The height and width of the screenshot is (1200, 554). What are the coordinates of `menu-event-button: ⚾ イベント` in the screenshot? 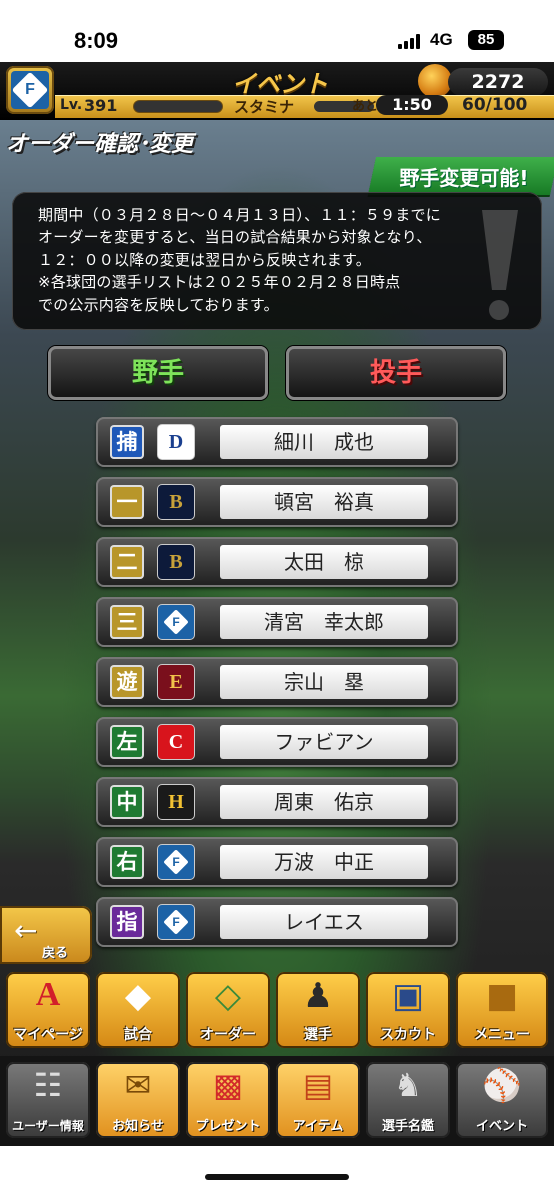 It's located at (502, 1100).